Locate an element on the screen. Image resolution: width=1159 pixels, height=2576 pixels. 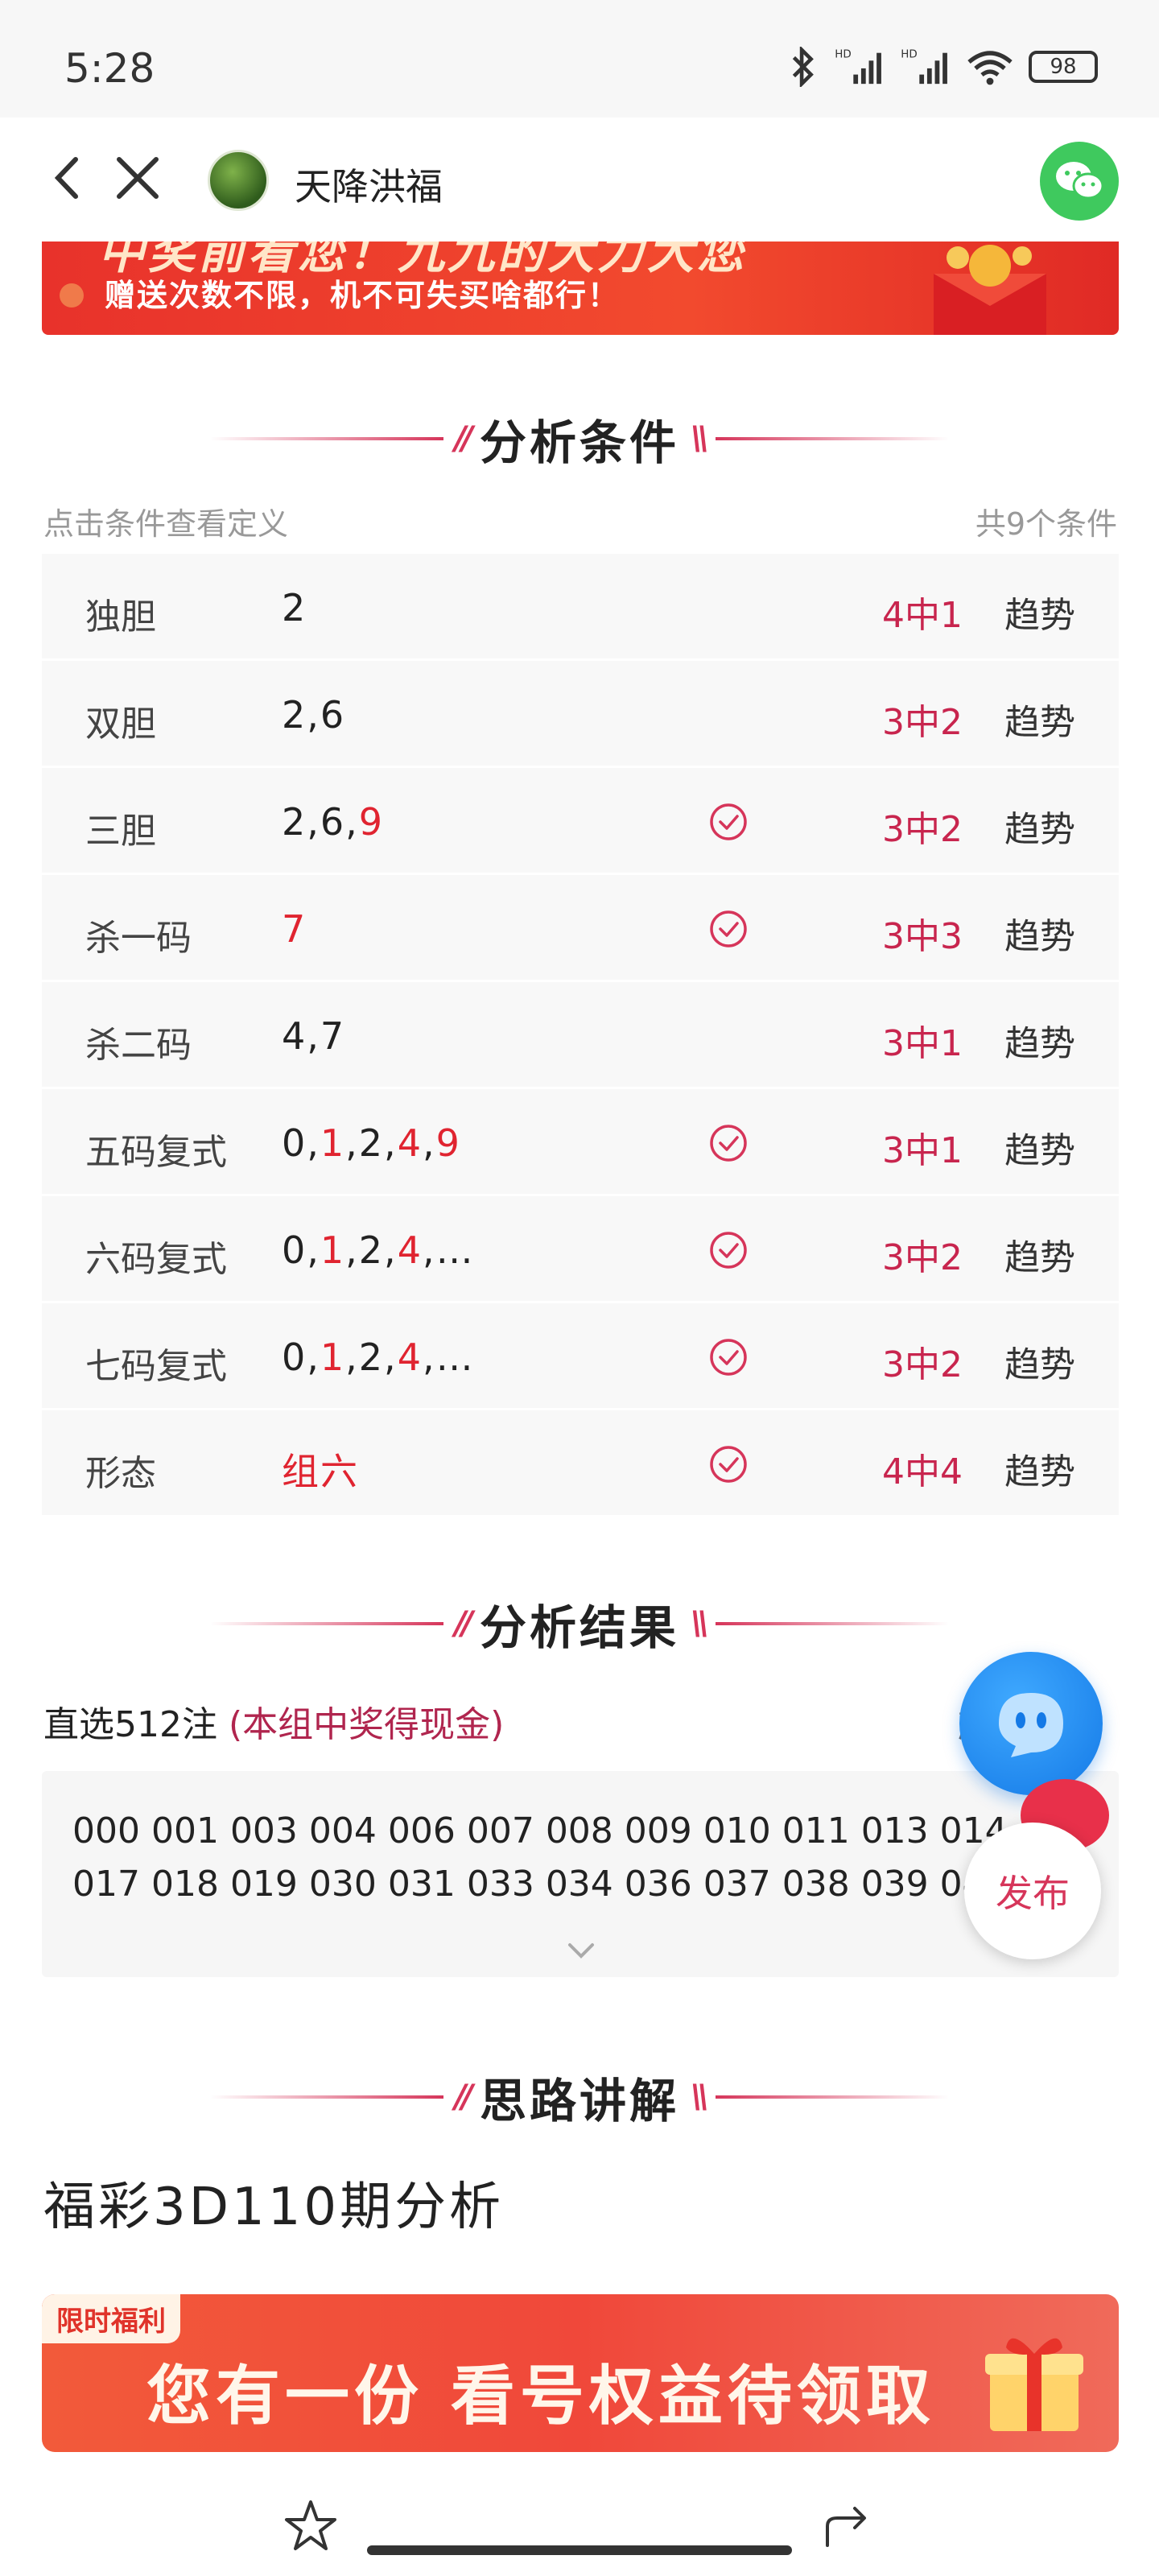
promo-banner-text: 您有一份 看号权益待领取 is located at coordinates (540, 2396).